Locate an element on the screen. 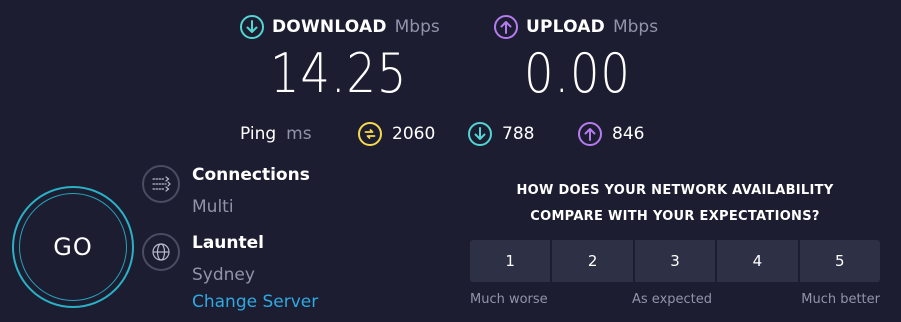 The image size is (901, 322). upload-header: UPLOAD Mbps is located at coordinates (576, 27).